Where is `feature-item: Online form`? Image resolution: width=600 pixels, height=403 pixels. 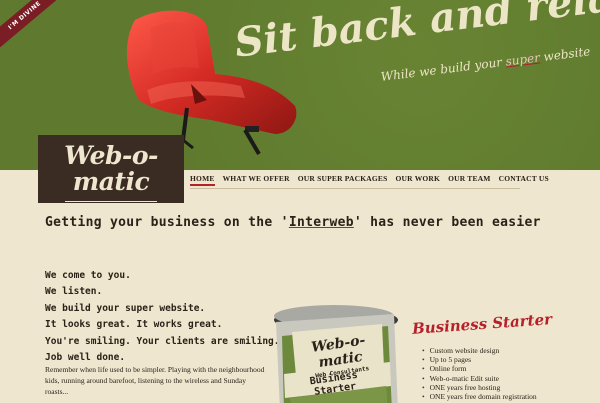 feature-item: Online form is located at coordinates (479, 368).